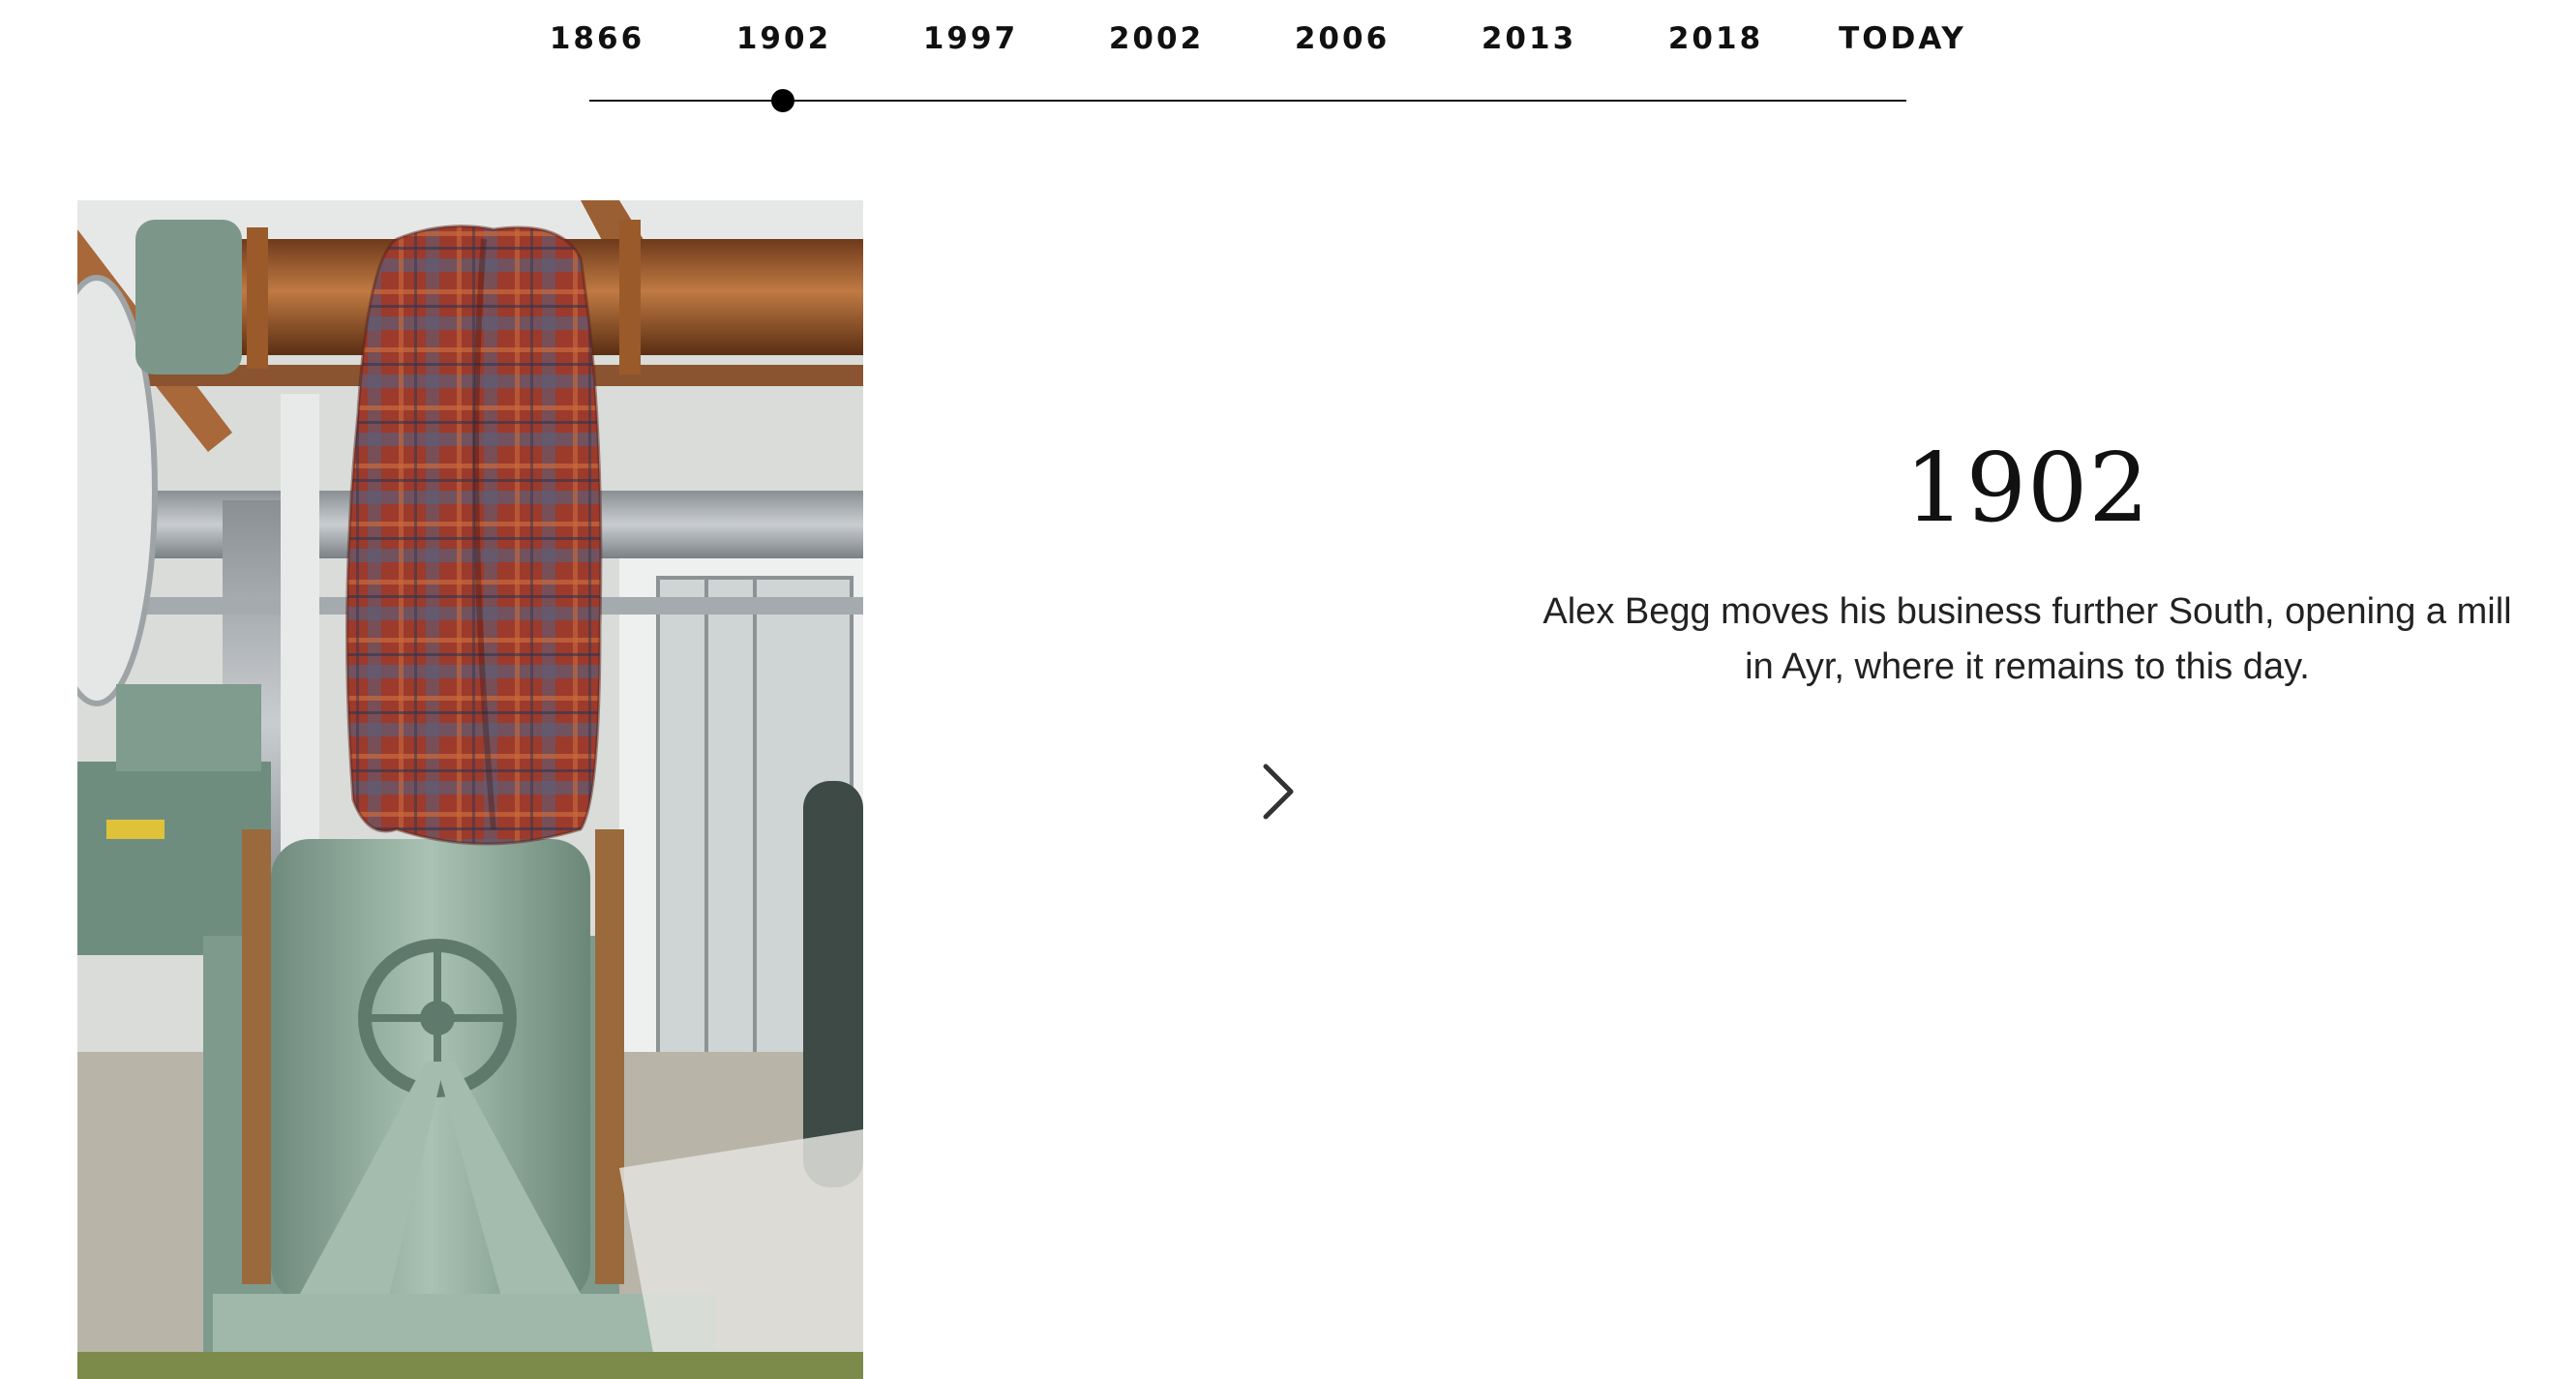  Describe the element at coordinates (2027, 489) in the screenshot. I see `entry-year-heading: 1902` at that location.